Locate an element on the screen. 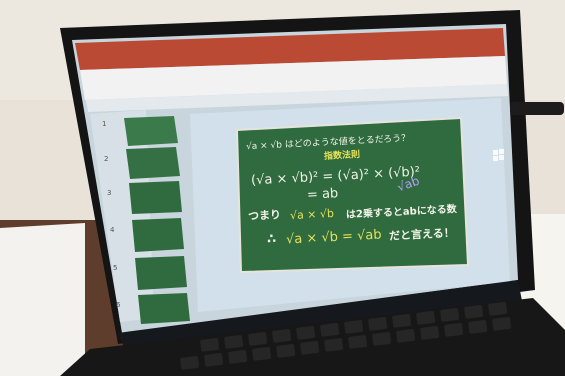 This screenshot has height=376, width=565. thumb-number-6: 6 is located at coordinates (118, 305).